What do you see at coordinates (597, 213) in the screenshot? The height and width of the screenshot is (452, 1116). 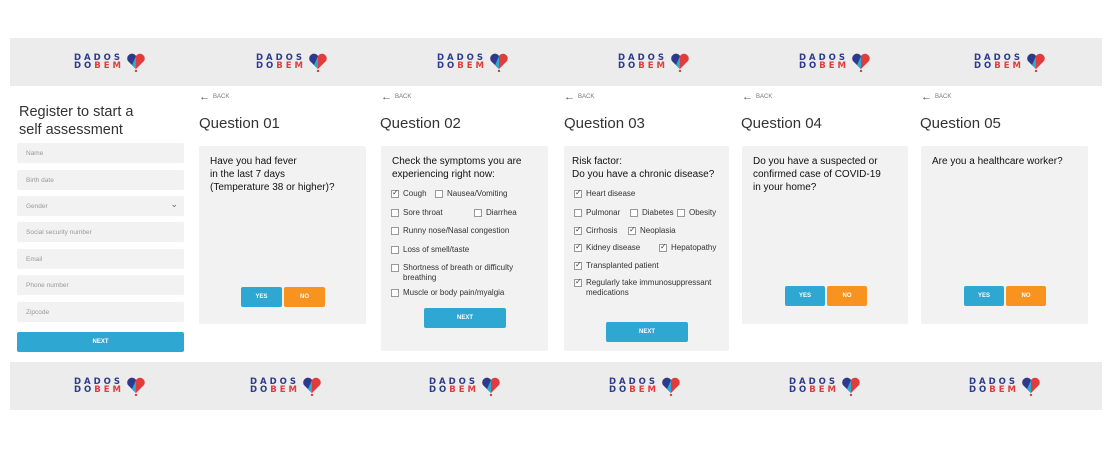 I see `risk-option: Pulmonar` at bounding box center [597, 213].